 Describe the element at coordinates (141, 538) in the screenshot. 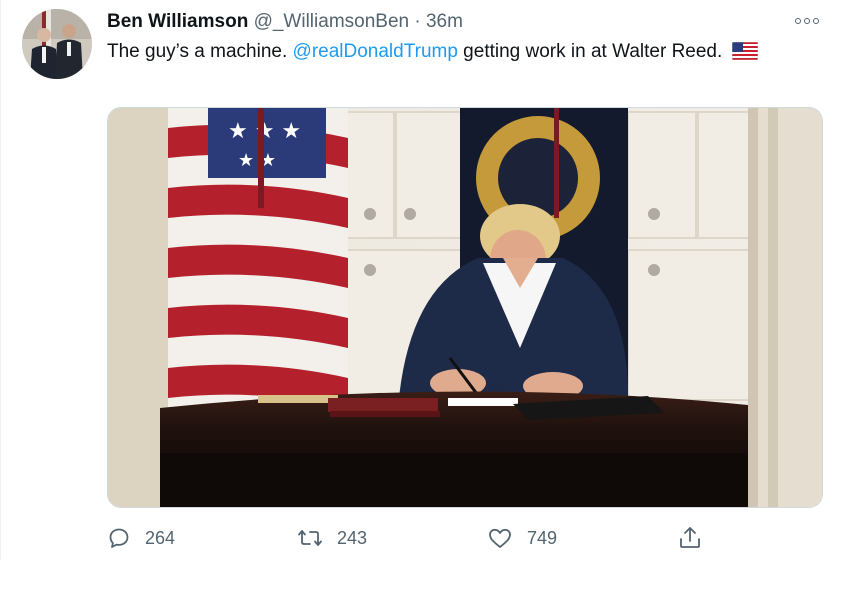

I see `reply-button: 264` at that location.